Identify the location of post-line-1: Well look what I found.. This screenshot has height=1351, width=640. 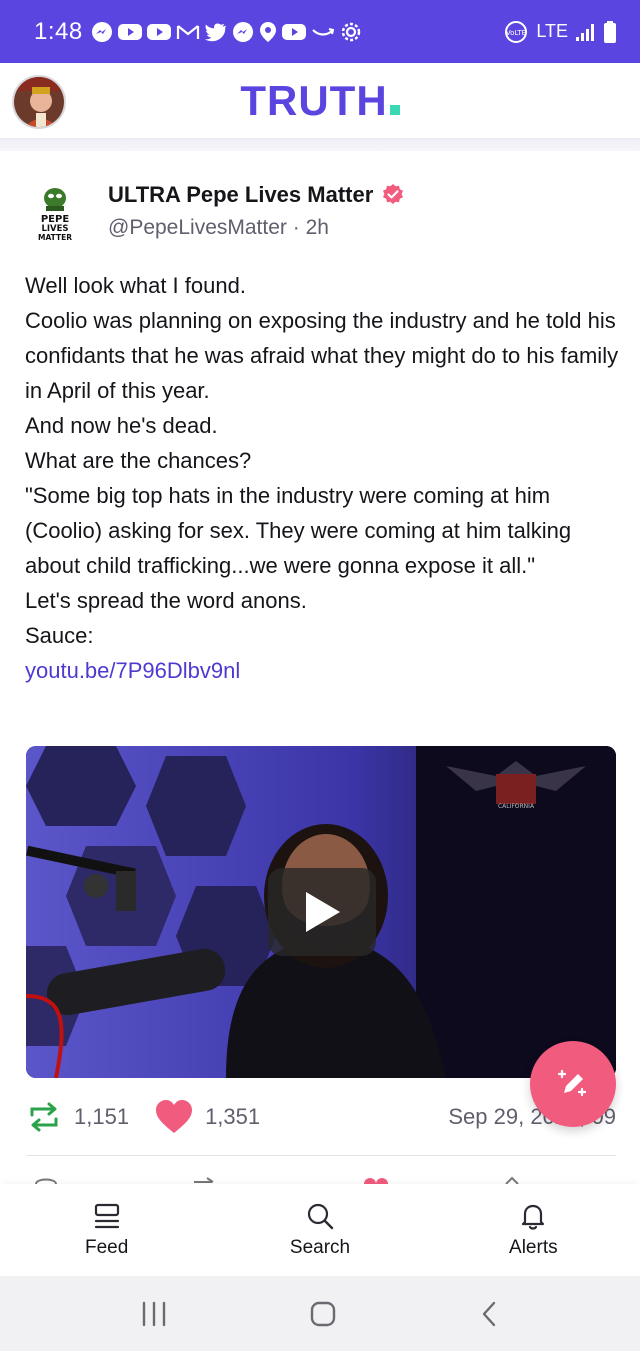
(135, 285).